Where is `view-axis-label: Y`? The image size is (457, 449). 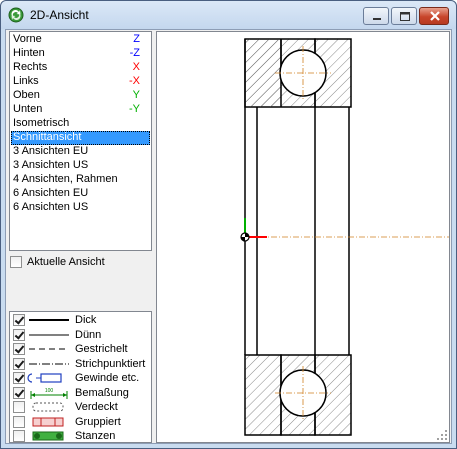
view-axis-label: Y is located at coordinates (136, 95).